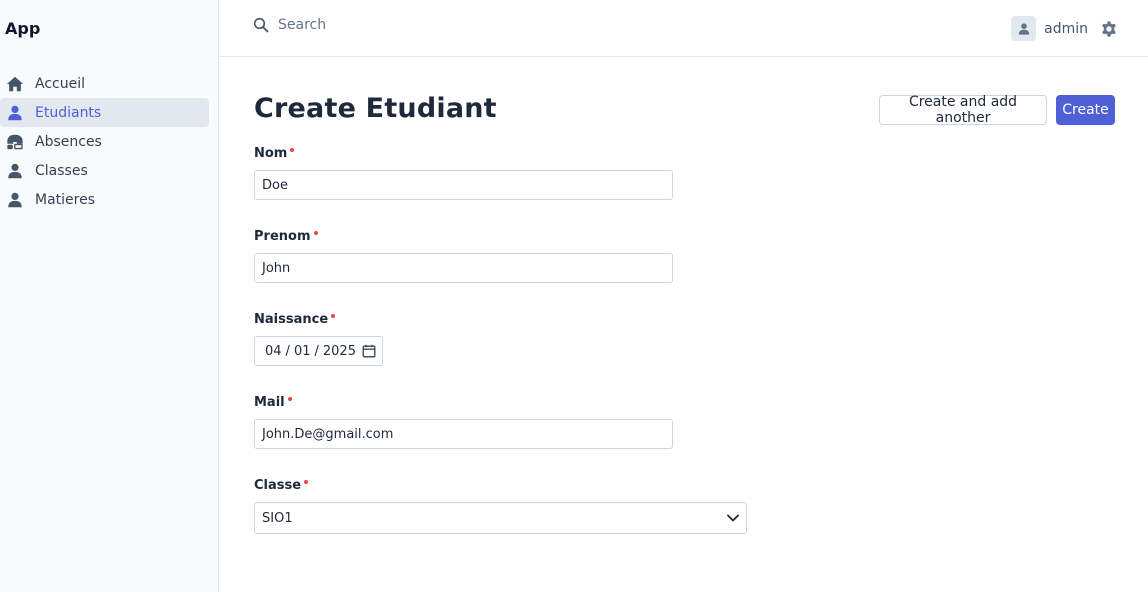 This screenshot has width=1148, height=592. What do you see at coordinates (271, 153) in the screenshot?
I see `nom-label: Nom` at bounding box center [271, 153].